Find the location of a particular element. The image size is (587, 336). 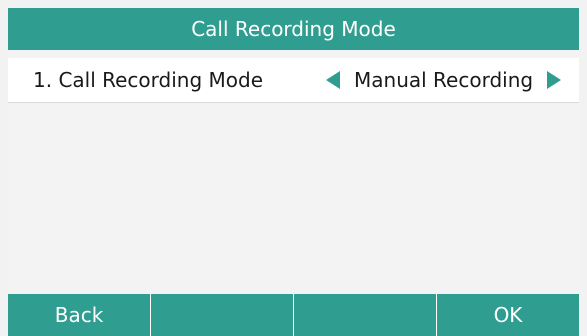

setting-value: Manual Recording is located at coordinates (444, 80).